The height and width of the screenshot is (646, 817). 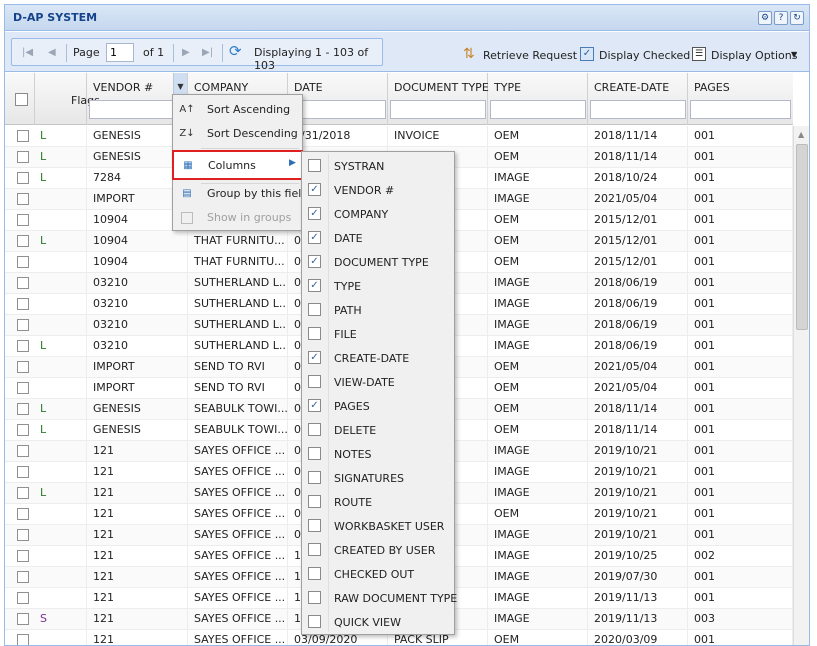 What do you see at coordinates (186, 52) in the screenshot?
I see `next-page-icon: ▶` at bounding box center [186, 52].